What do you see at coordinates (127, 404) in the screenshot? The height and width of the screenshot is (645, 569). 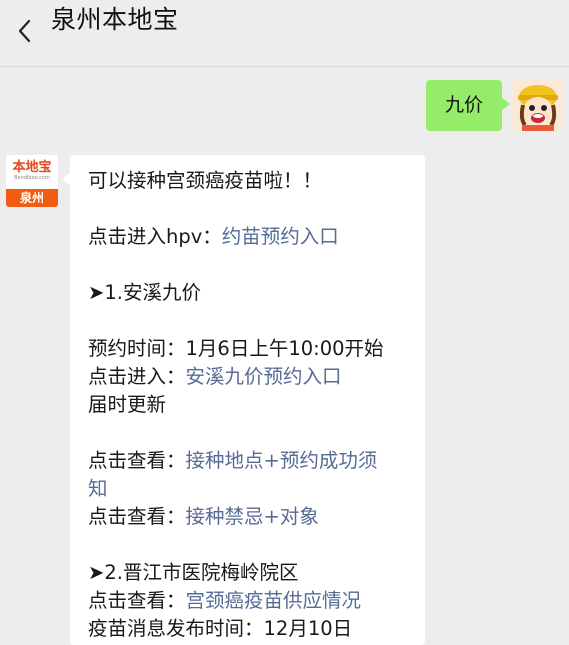 I see `message-line: 届时更新` at bounding box center [127, 404].